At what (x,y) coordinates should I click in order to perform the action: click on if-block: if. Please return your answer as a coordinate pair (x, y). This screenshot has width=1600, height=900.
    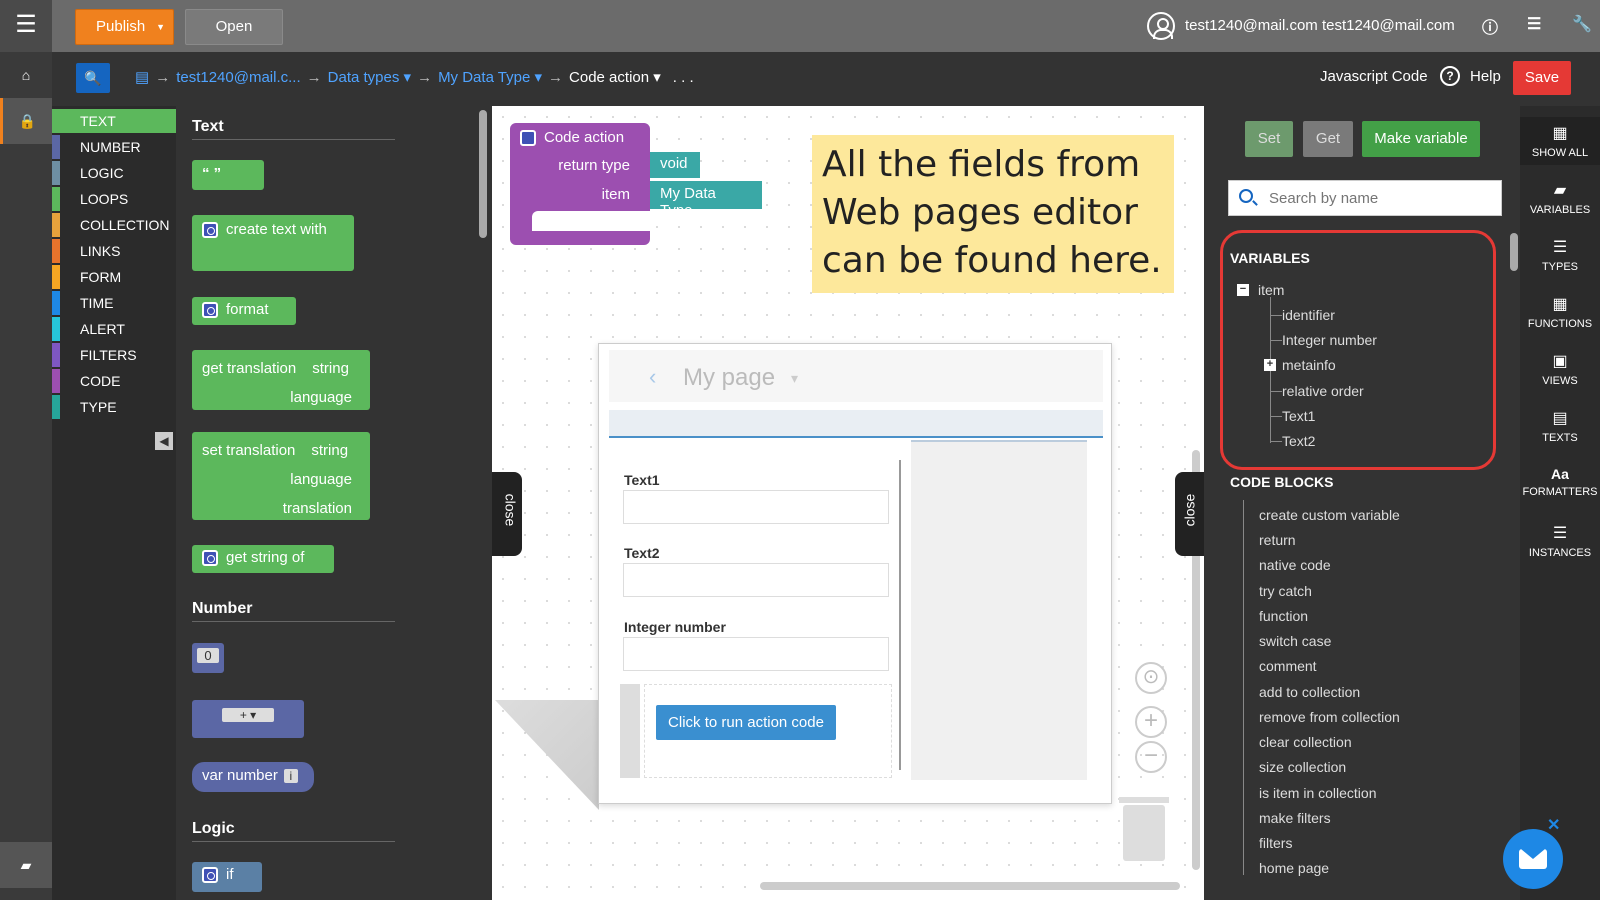
    Looking at the image, I should click on (227, 877).